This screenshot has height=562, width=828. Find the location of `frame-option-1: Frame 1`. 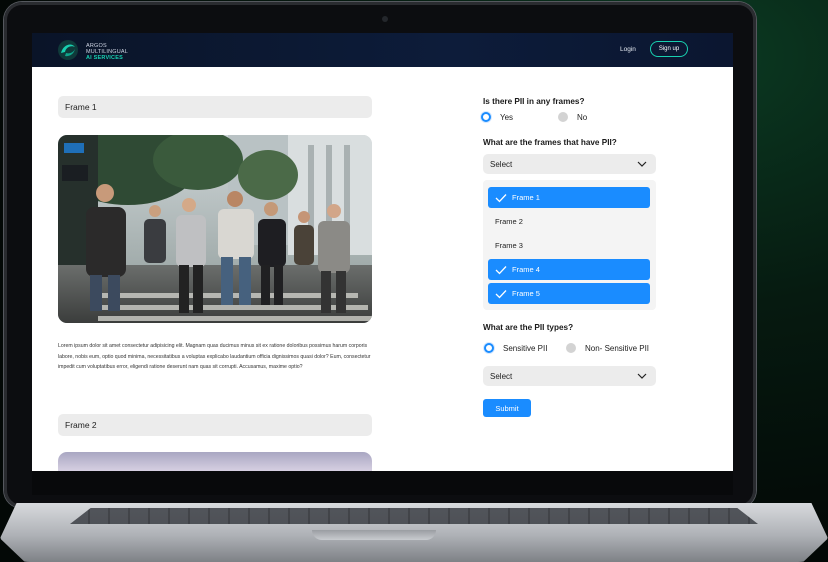

frame-option-1: Frame 1 is located at coordinates (569, 197).